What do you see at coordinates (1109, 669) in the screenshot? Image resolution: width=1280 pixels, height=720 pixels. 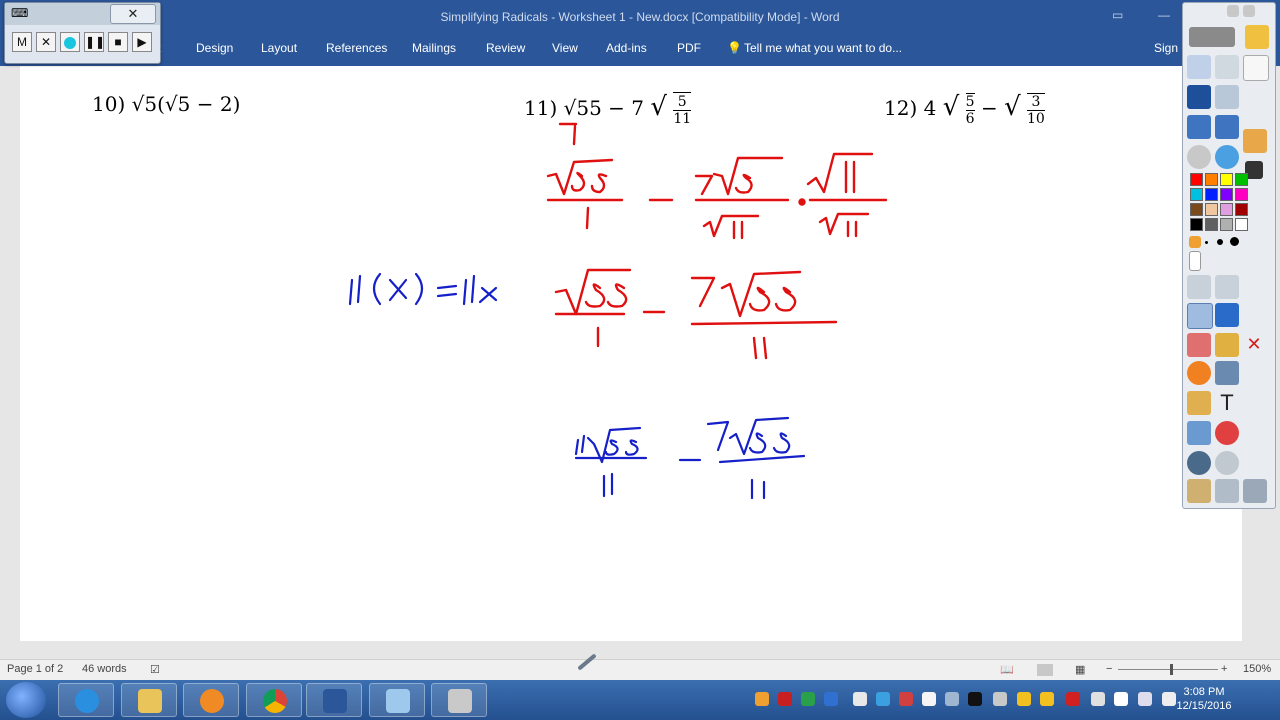 I see `zoom-out-icon: −` at bounding box center [1109, 669].